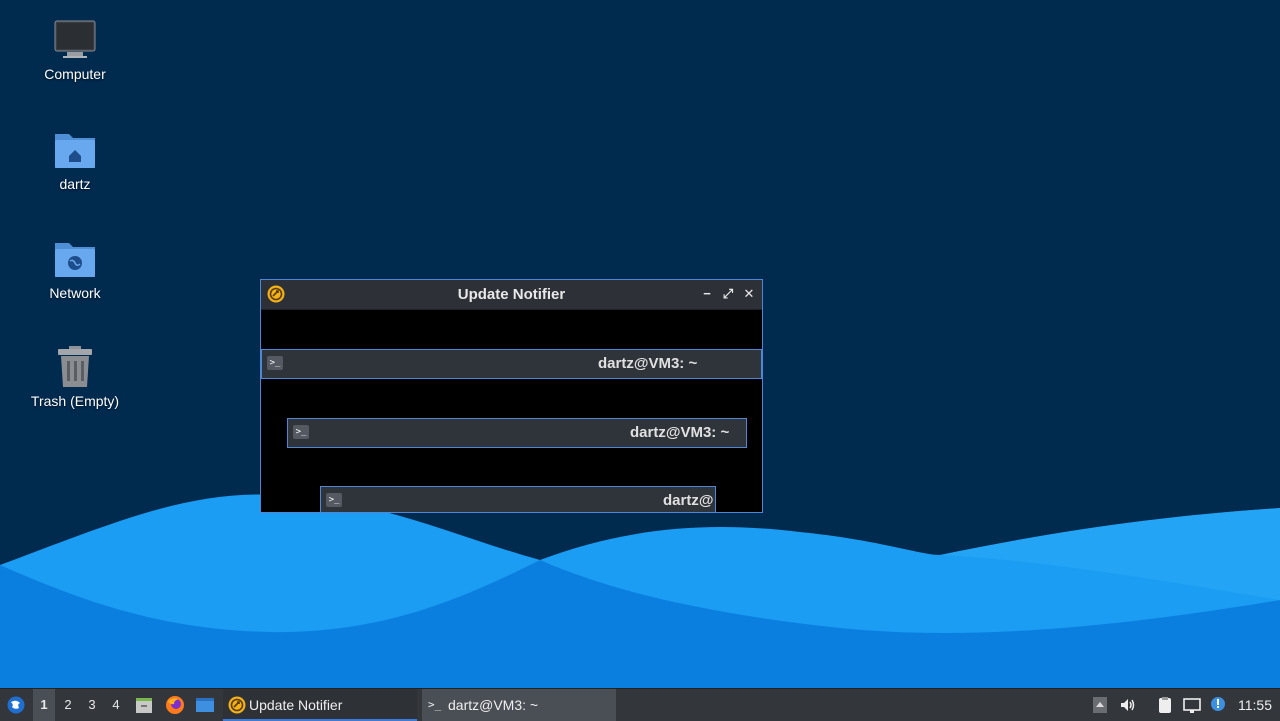 This screenshot has height=721, width=1280. What do you see at coordinates (237, 705) in the screenshot?
I see `update-notifier-icon` at bounding box center [237, 705].